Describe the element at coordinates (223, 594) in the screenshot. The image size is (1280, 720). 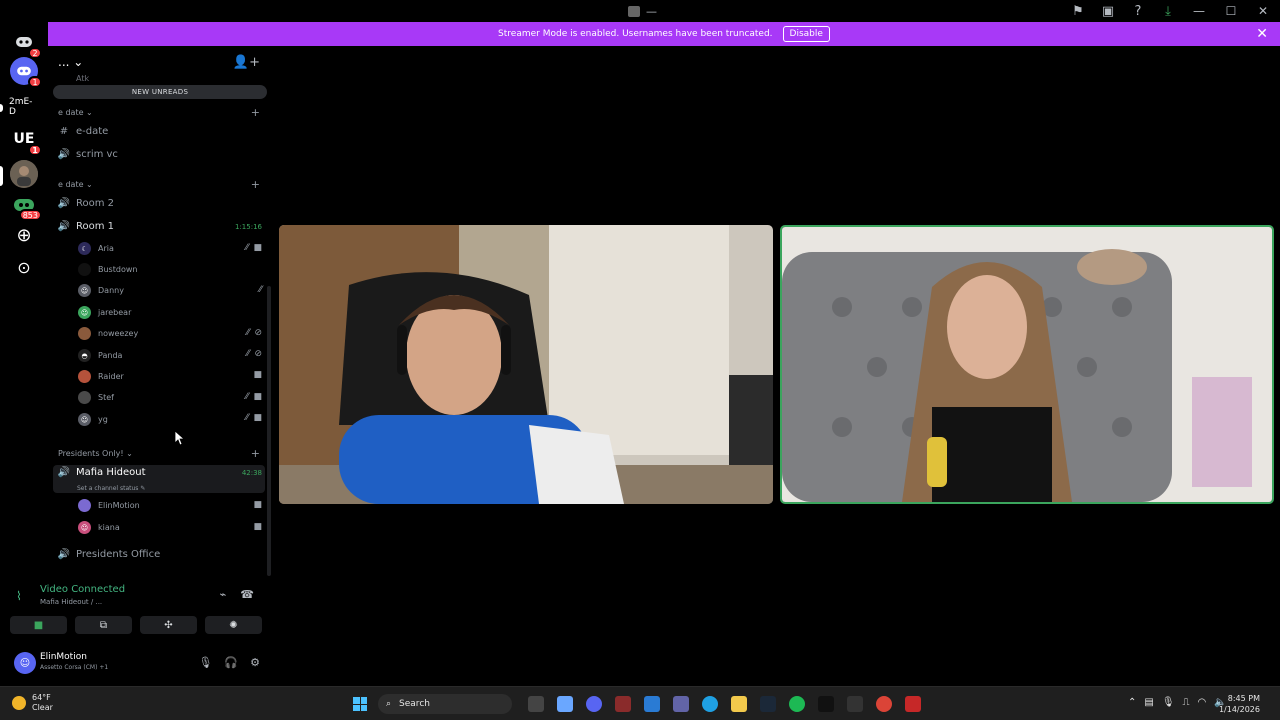
I see `noise-suppression-icon: ⌁` at that location.